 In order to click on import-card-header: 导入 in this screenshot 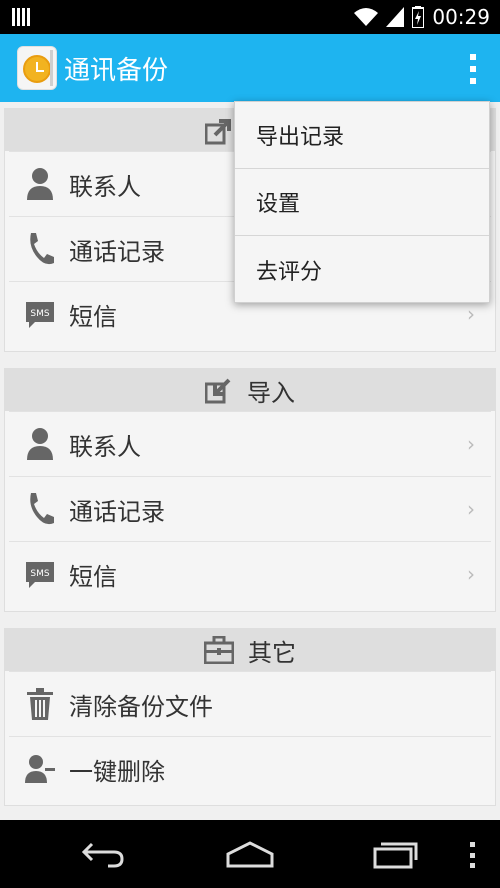, I will do `click(250, 390)`.